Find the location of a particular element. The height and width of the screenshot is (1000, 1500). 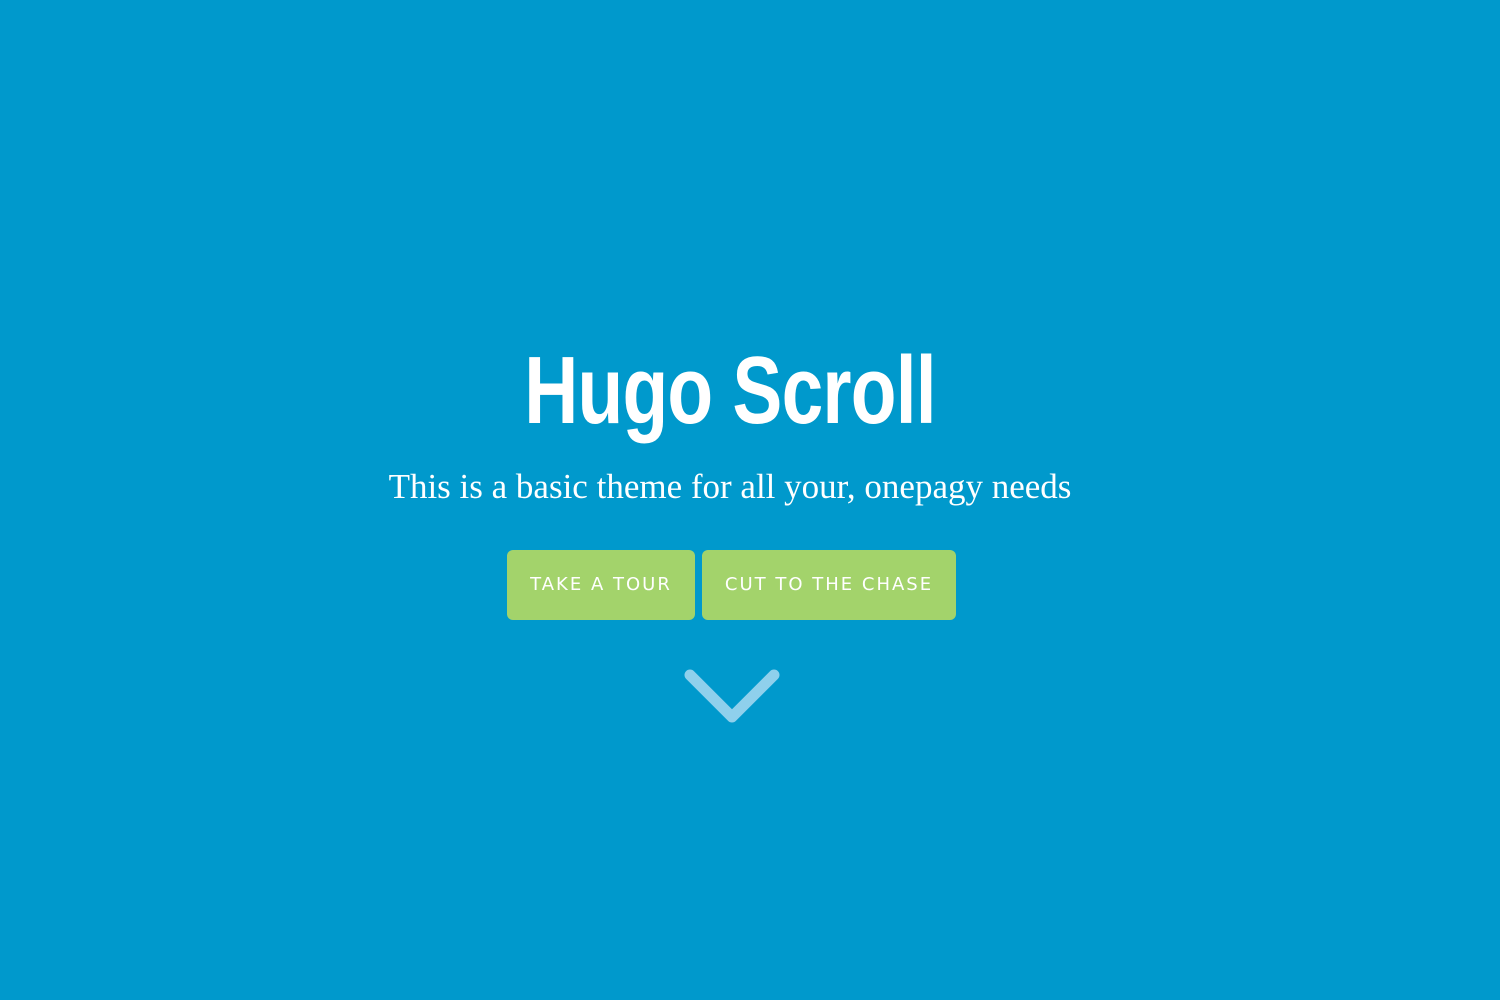

take-a-tour-button: TAKE A TOUR is located at coordinates (601, 585).